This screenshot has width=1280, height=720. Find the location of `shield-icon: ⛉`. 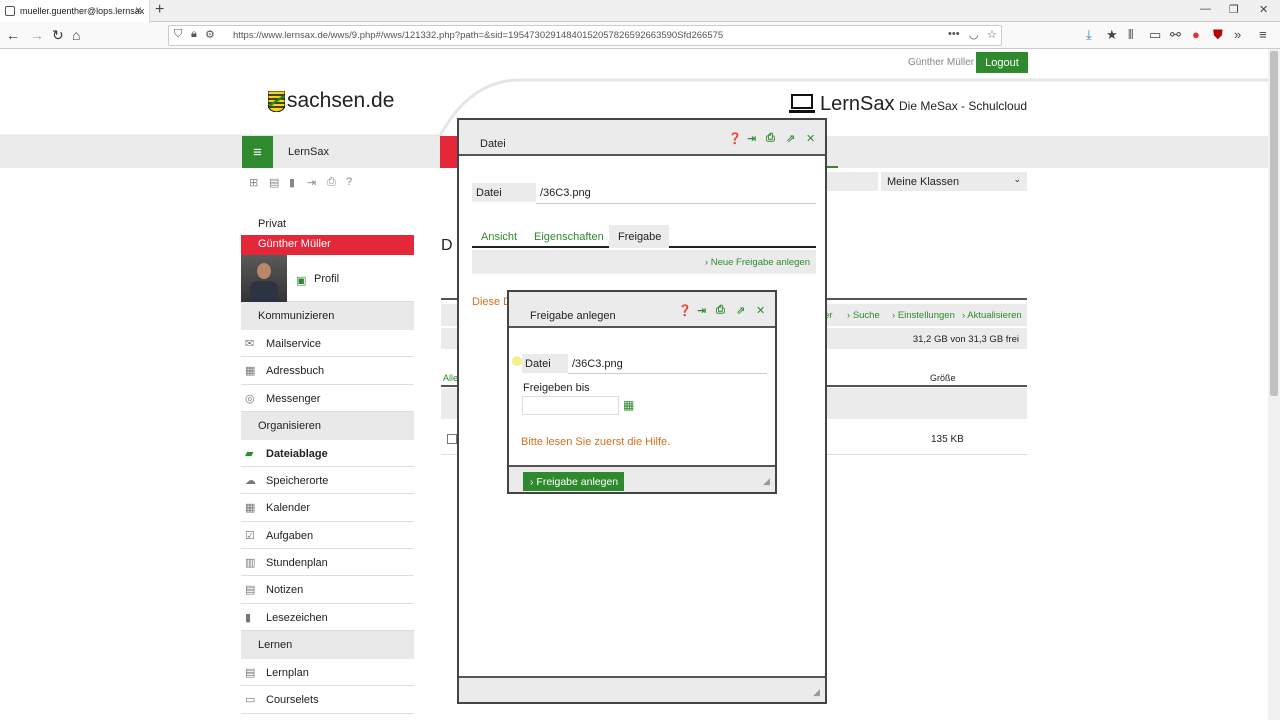

shield-icon: ⛉ is located at coordinates (178, 34).